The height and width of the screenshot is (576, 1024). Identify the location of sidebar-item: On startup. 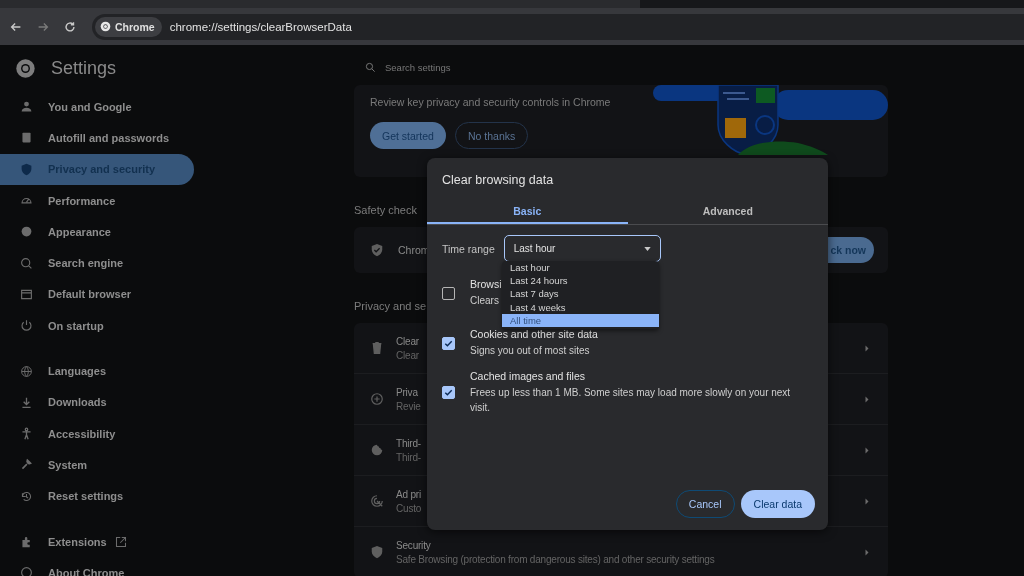
(97, 326).